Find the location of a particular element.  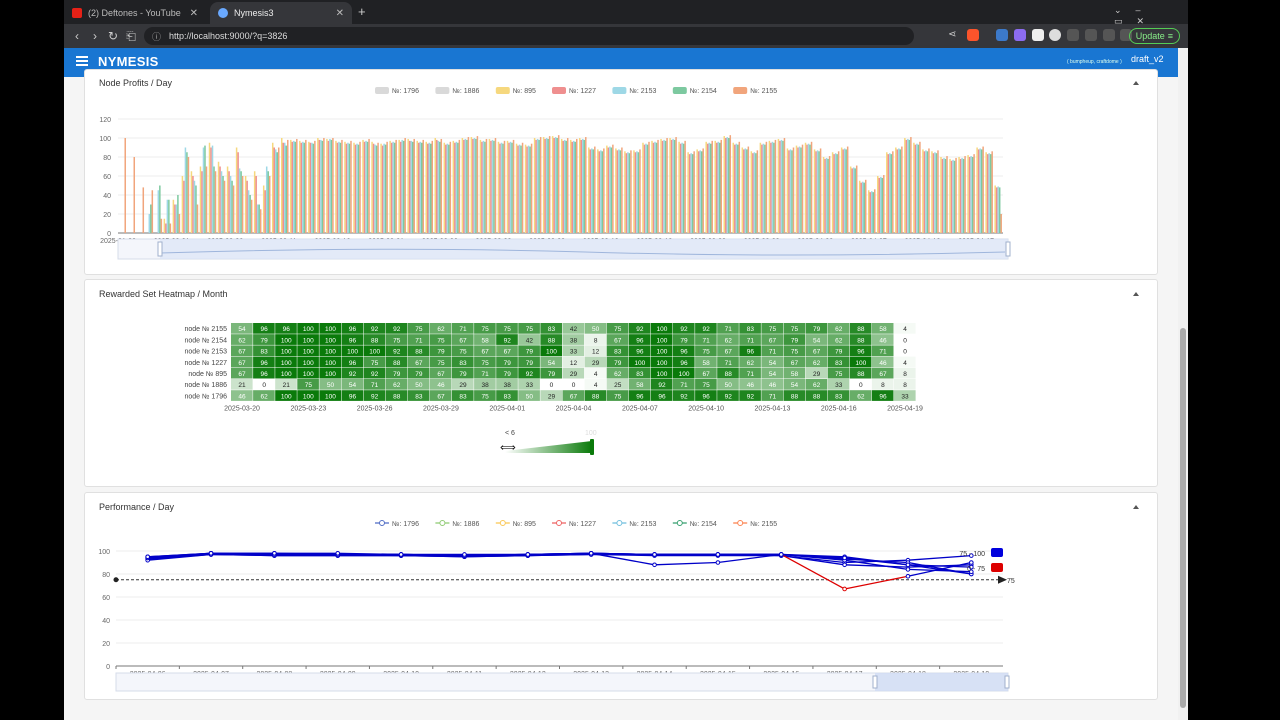

heatmap-cell-label: 29 is located at coordinates (817, 374).